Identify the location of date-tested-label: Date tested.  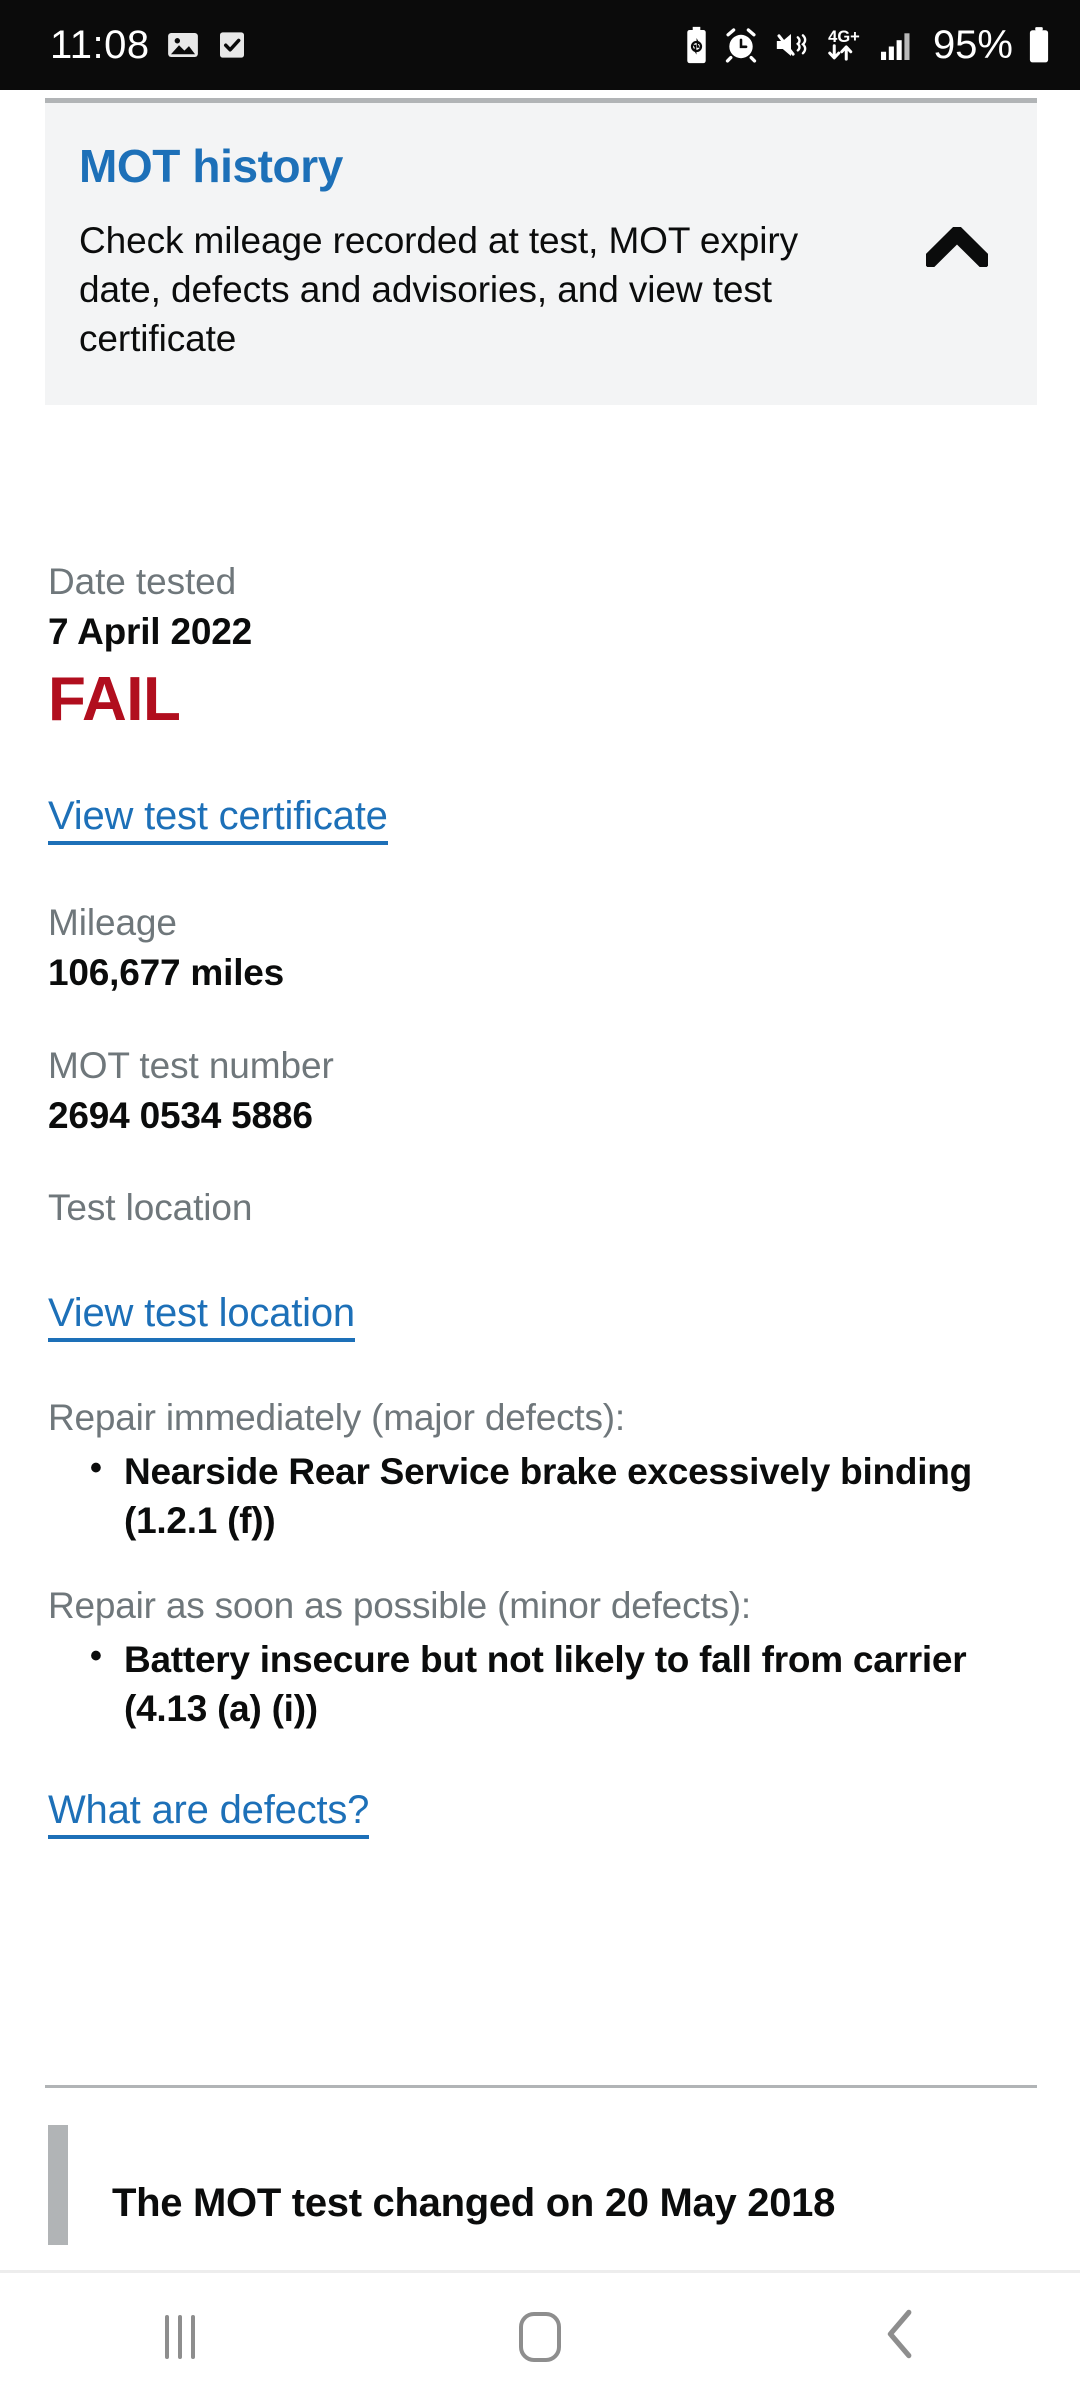
(142, 581).